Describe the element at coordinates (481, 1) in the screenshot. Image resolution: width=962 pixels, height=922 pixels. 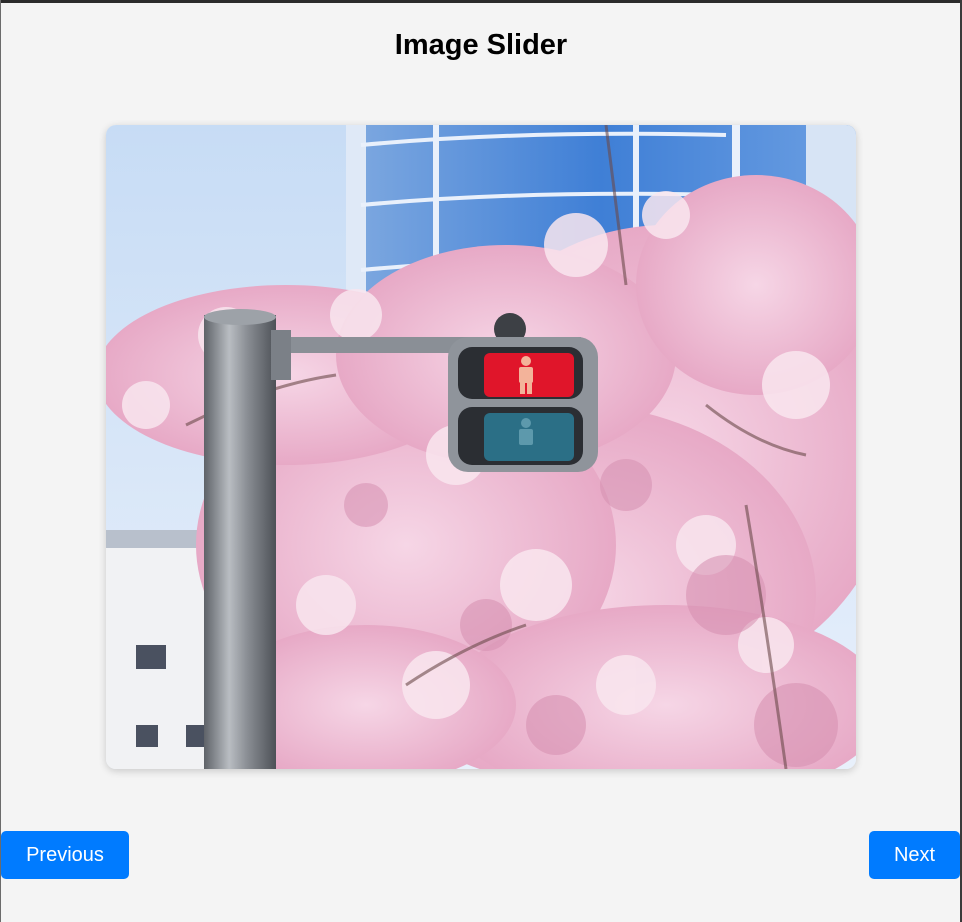
I see `window-top-border` at that location.